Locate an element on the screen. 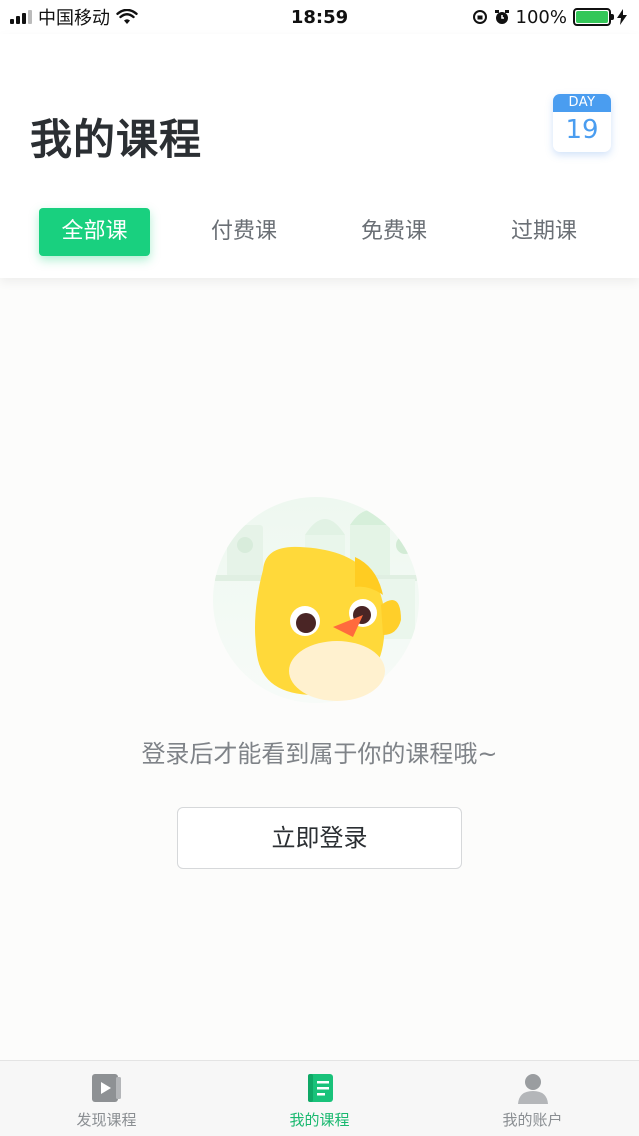 Image resolution: width=639 pixels, height=1136 pixels. battery-icon is located at coordinates (593, 17).